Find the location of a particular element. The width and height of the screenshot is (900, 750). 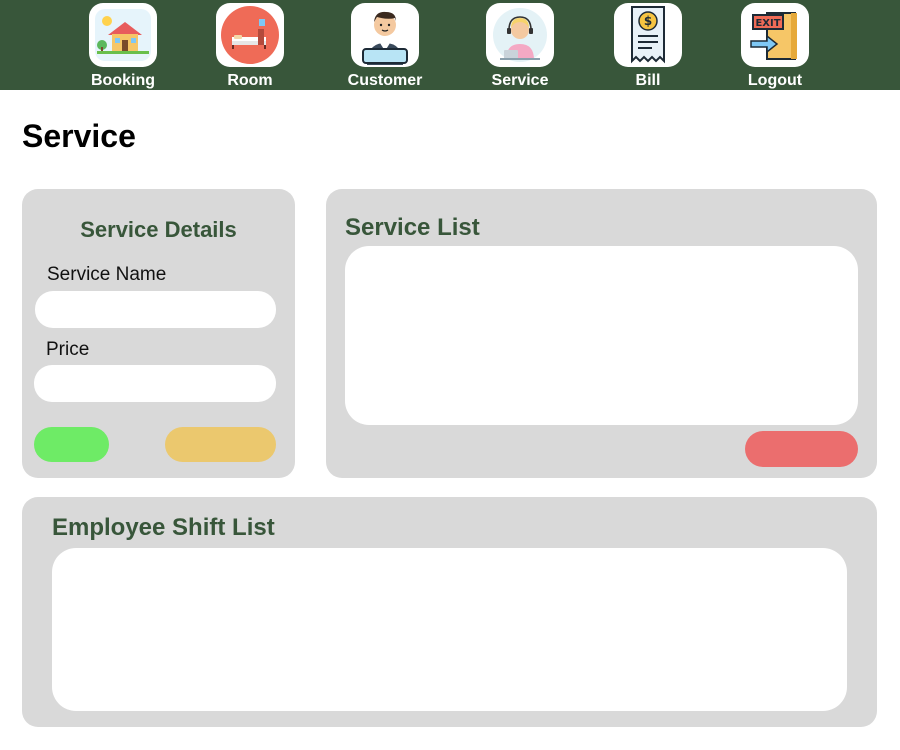

nav-item-booking: Booking is located at coordinates (123, 46).